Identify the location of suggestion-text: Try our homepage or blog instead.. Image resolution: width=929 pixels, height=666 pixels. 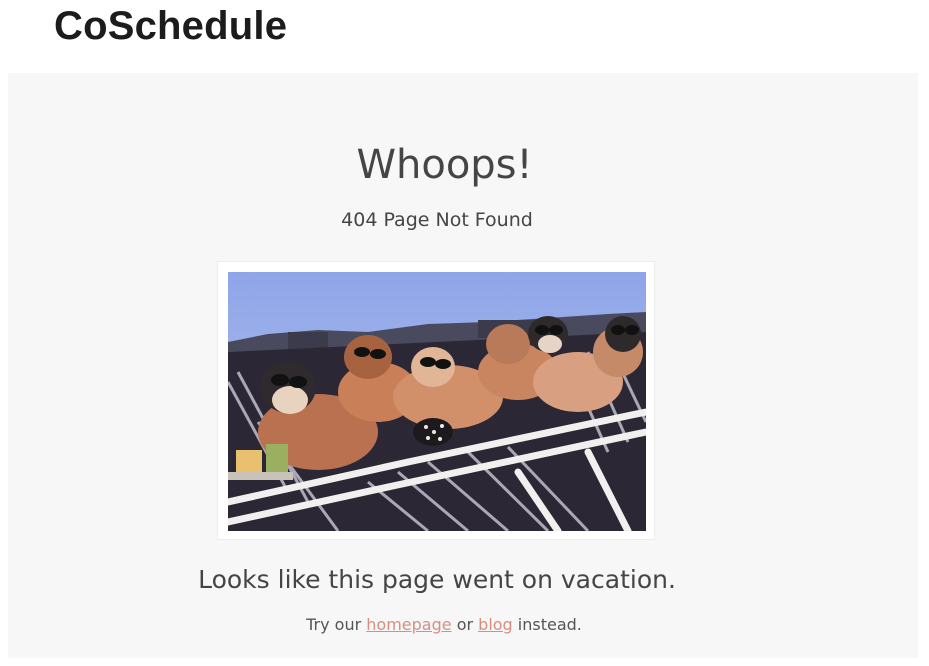
(444, 625).